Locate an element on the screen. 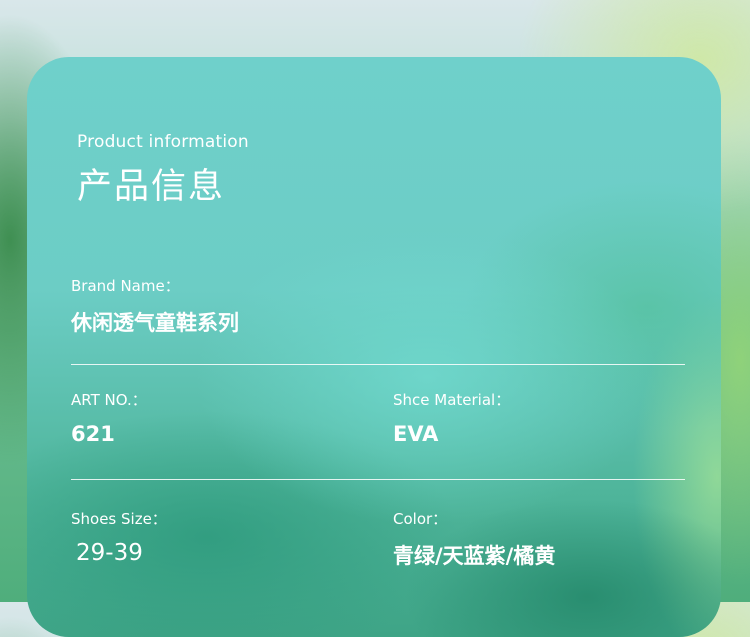  brand-name-value: 休闲透气童鞋系列 is located at coordinates (155, 323).